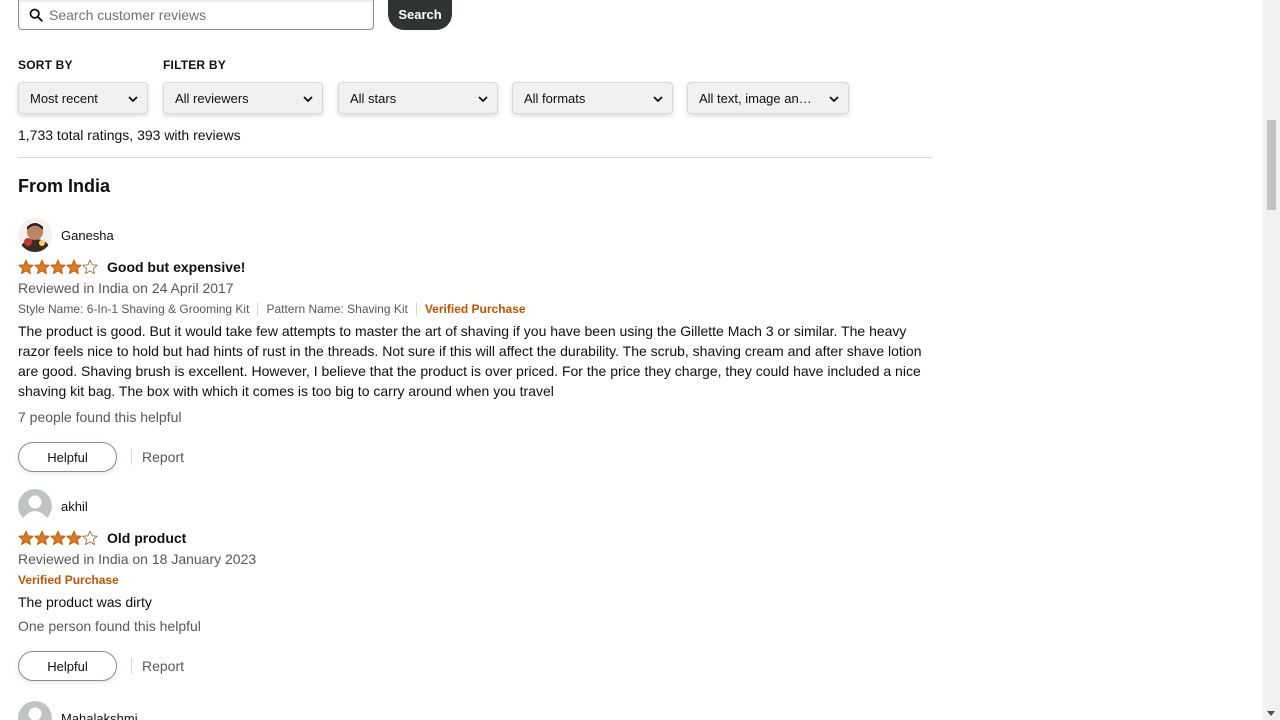 The image size is (1280, 720). Describe the element at coordinates (592, 98) in the screenshot. I see `formats-filter-dropdown: All formats` at that location.